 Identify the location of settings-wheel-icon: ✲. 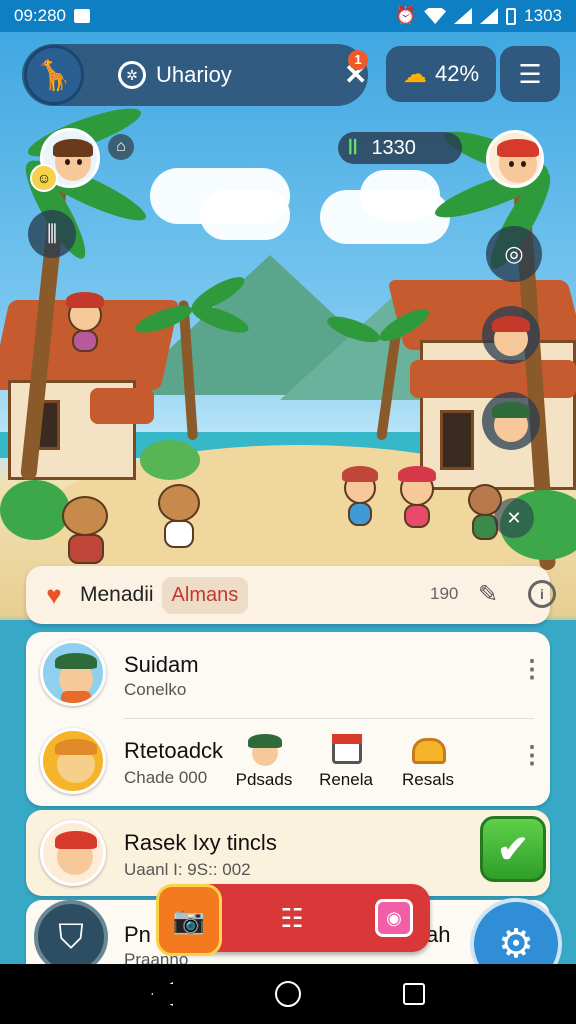
(132, 75).